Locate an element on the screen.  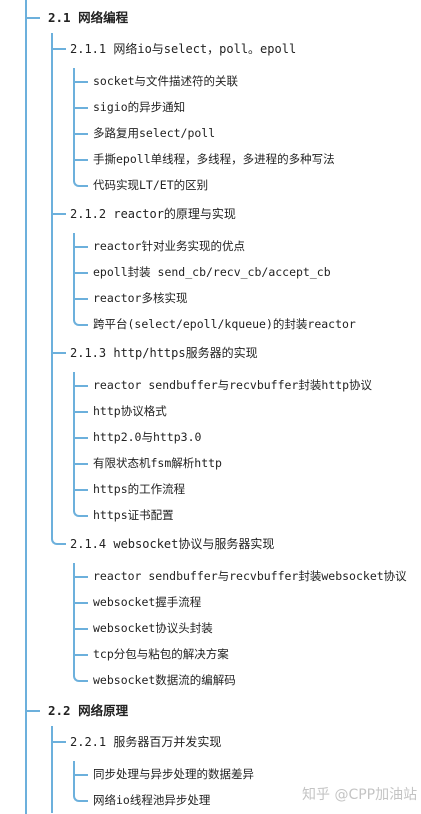
topic-node: 多路复用select/poll is located at coordinates (247, 133).